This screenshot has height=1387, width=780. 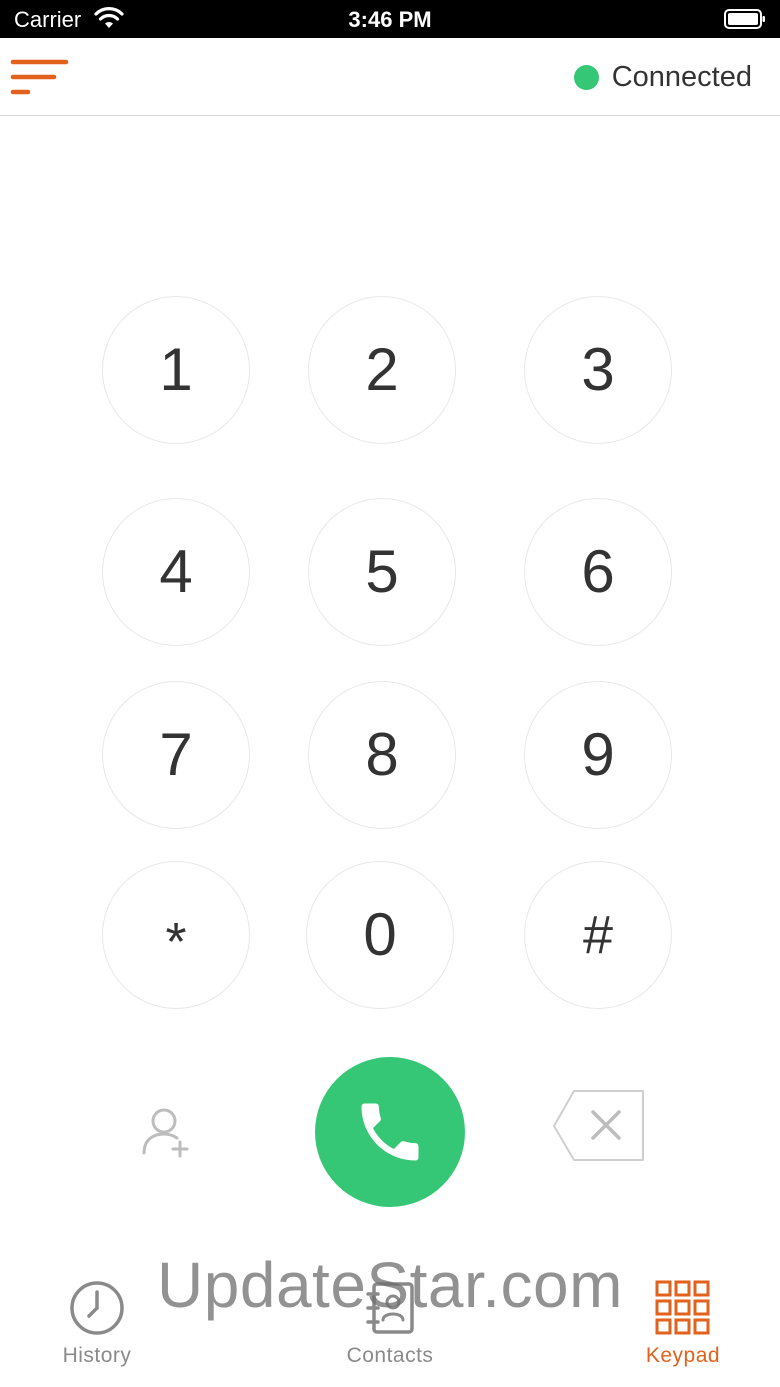 I want to click on key-6: 6, so click(x=598, y=572).